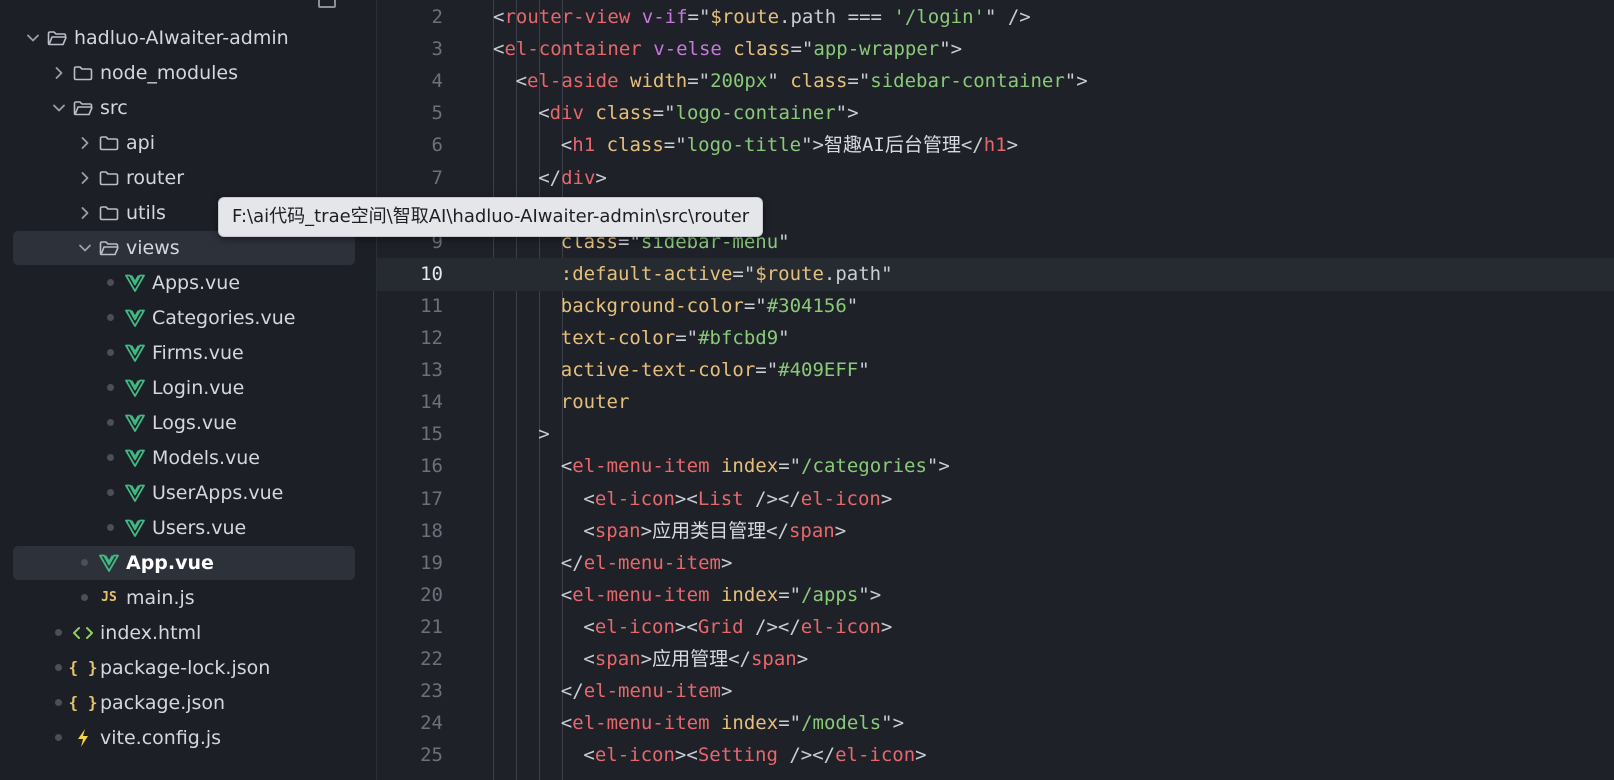  Describe the element at coordinates (184, 178) in the screenshot. I see `tree-item-router: router` at that location.